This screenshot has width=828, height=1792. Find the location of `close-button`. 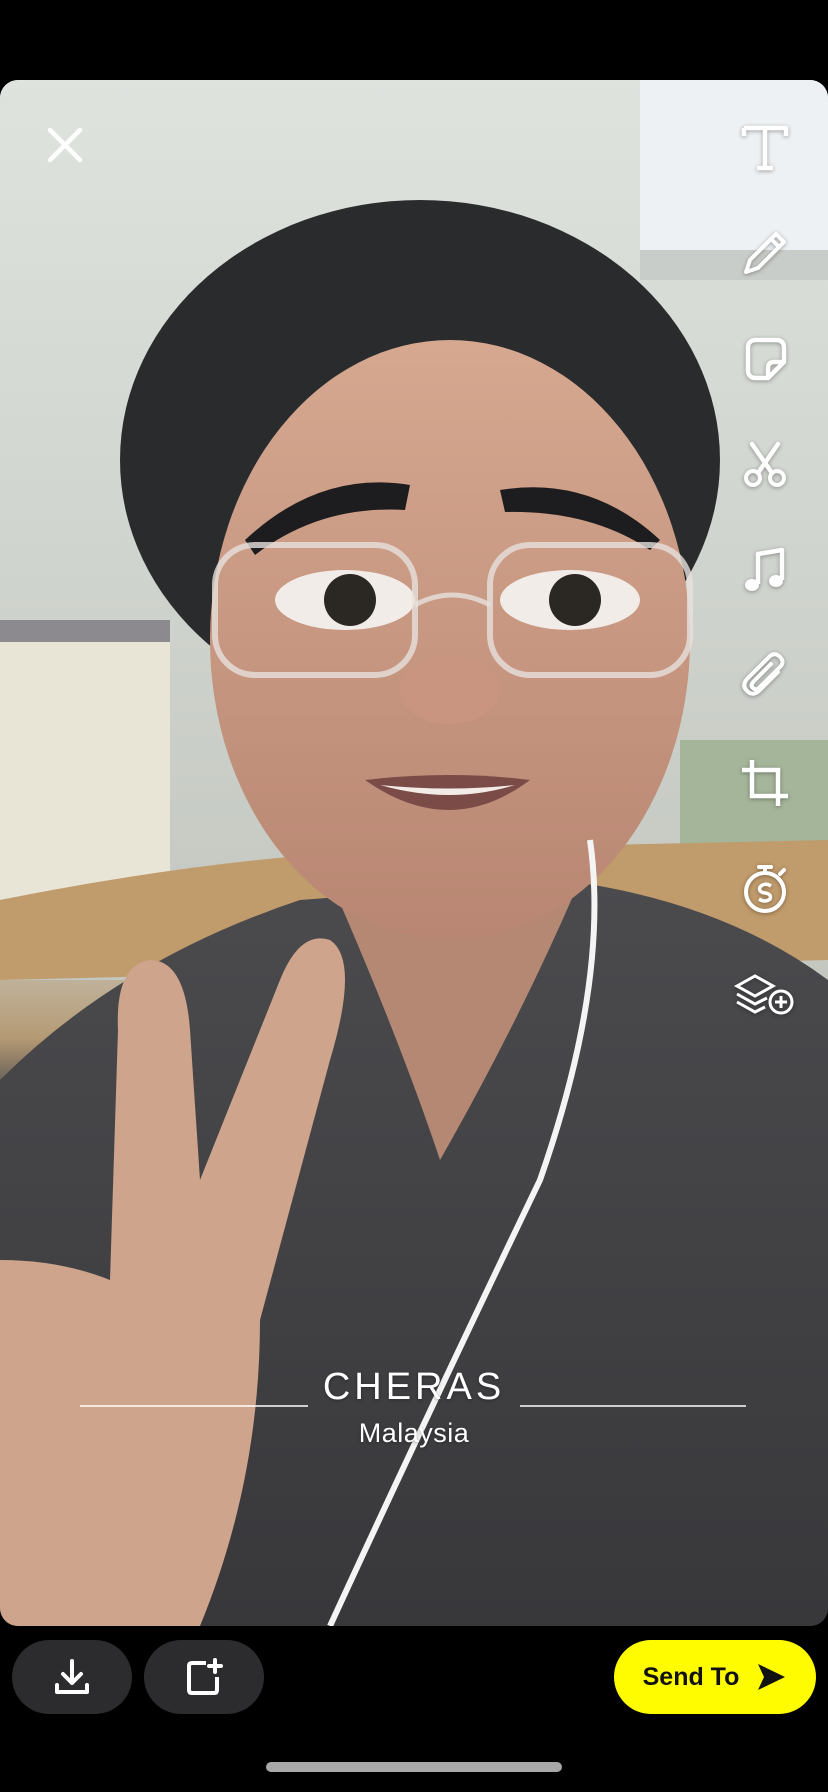

close-button is located at coordinates (65, 145).